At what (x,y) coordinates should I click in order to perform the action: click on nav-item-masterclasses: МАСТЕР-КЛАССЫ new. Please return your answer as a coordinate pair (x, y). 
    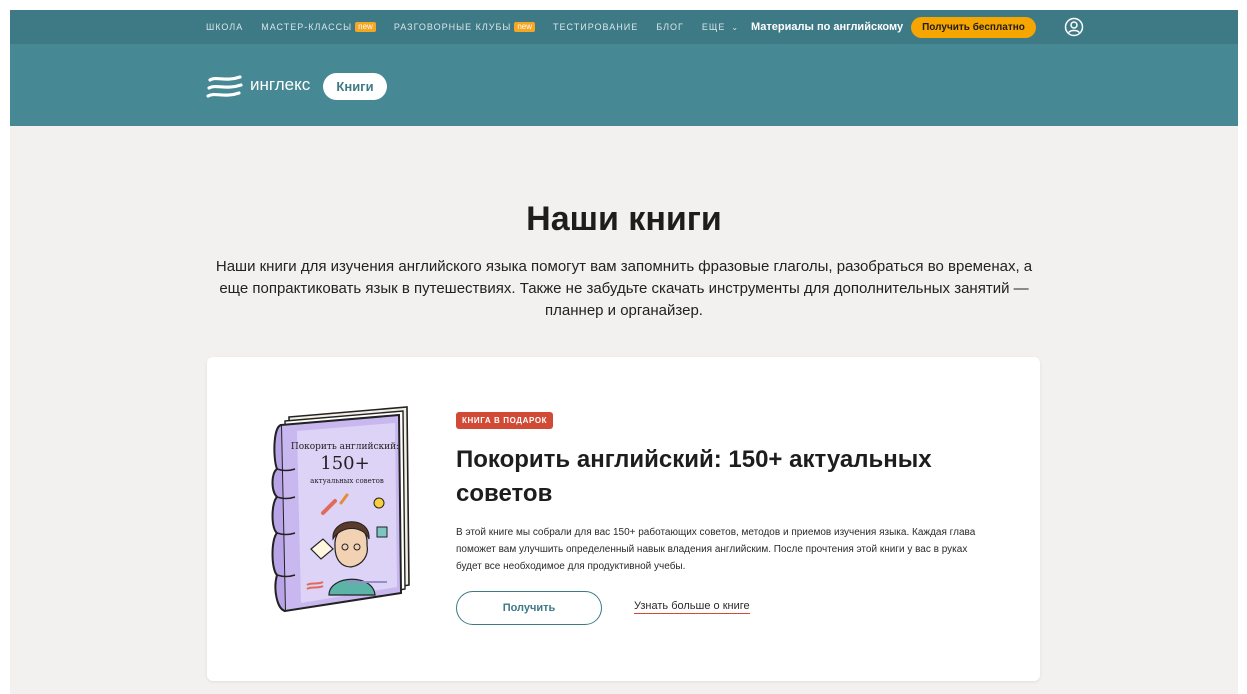
    Looking at the image, I should click on (318, 27).